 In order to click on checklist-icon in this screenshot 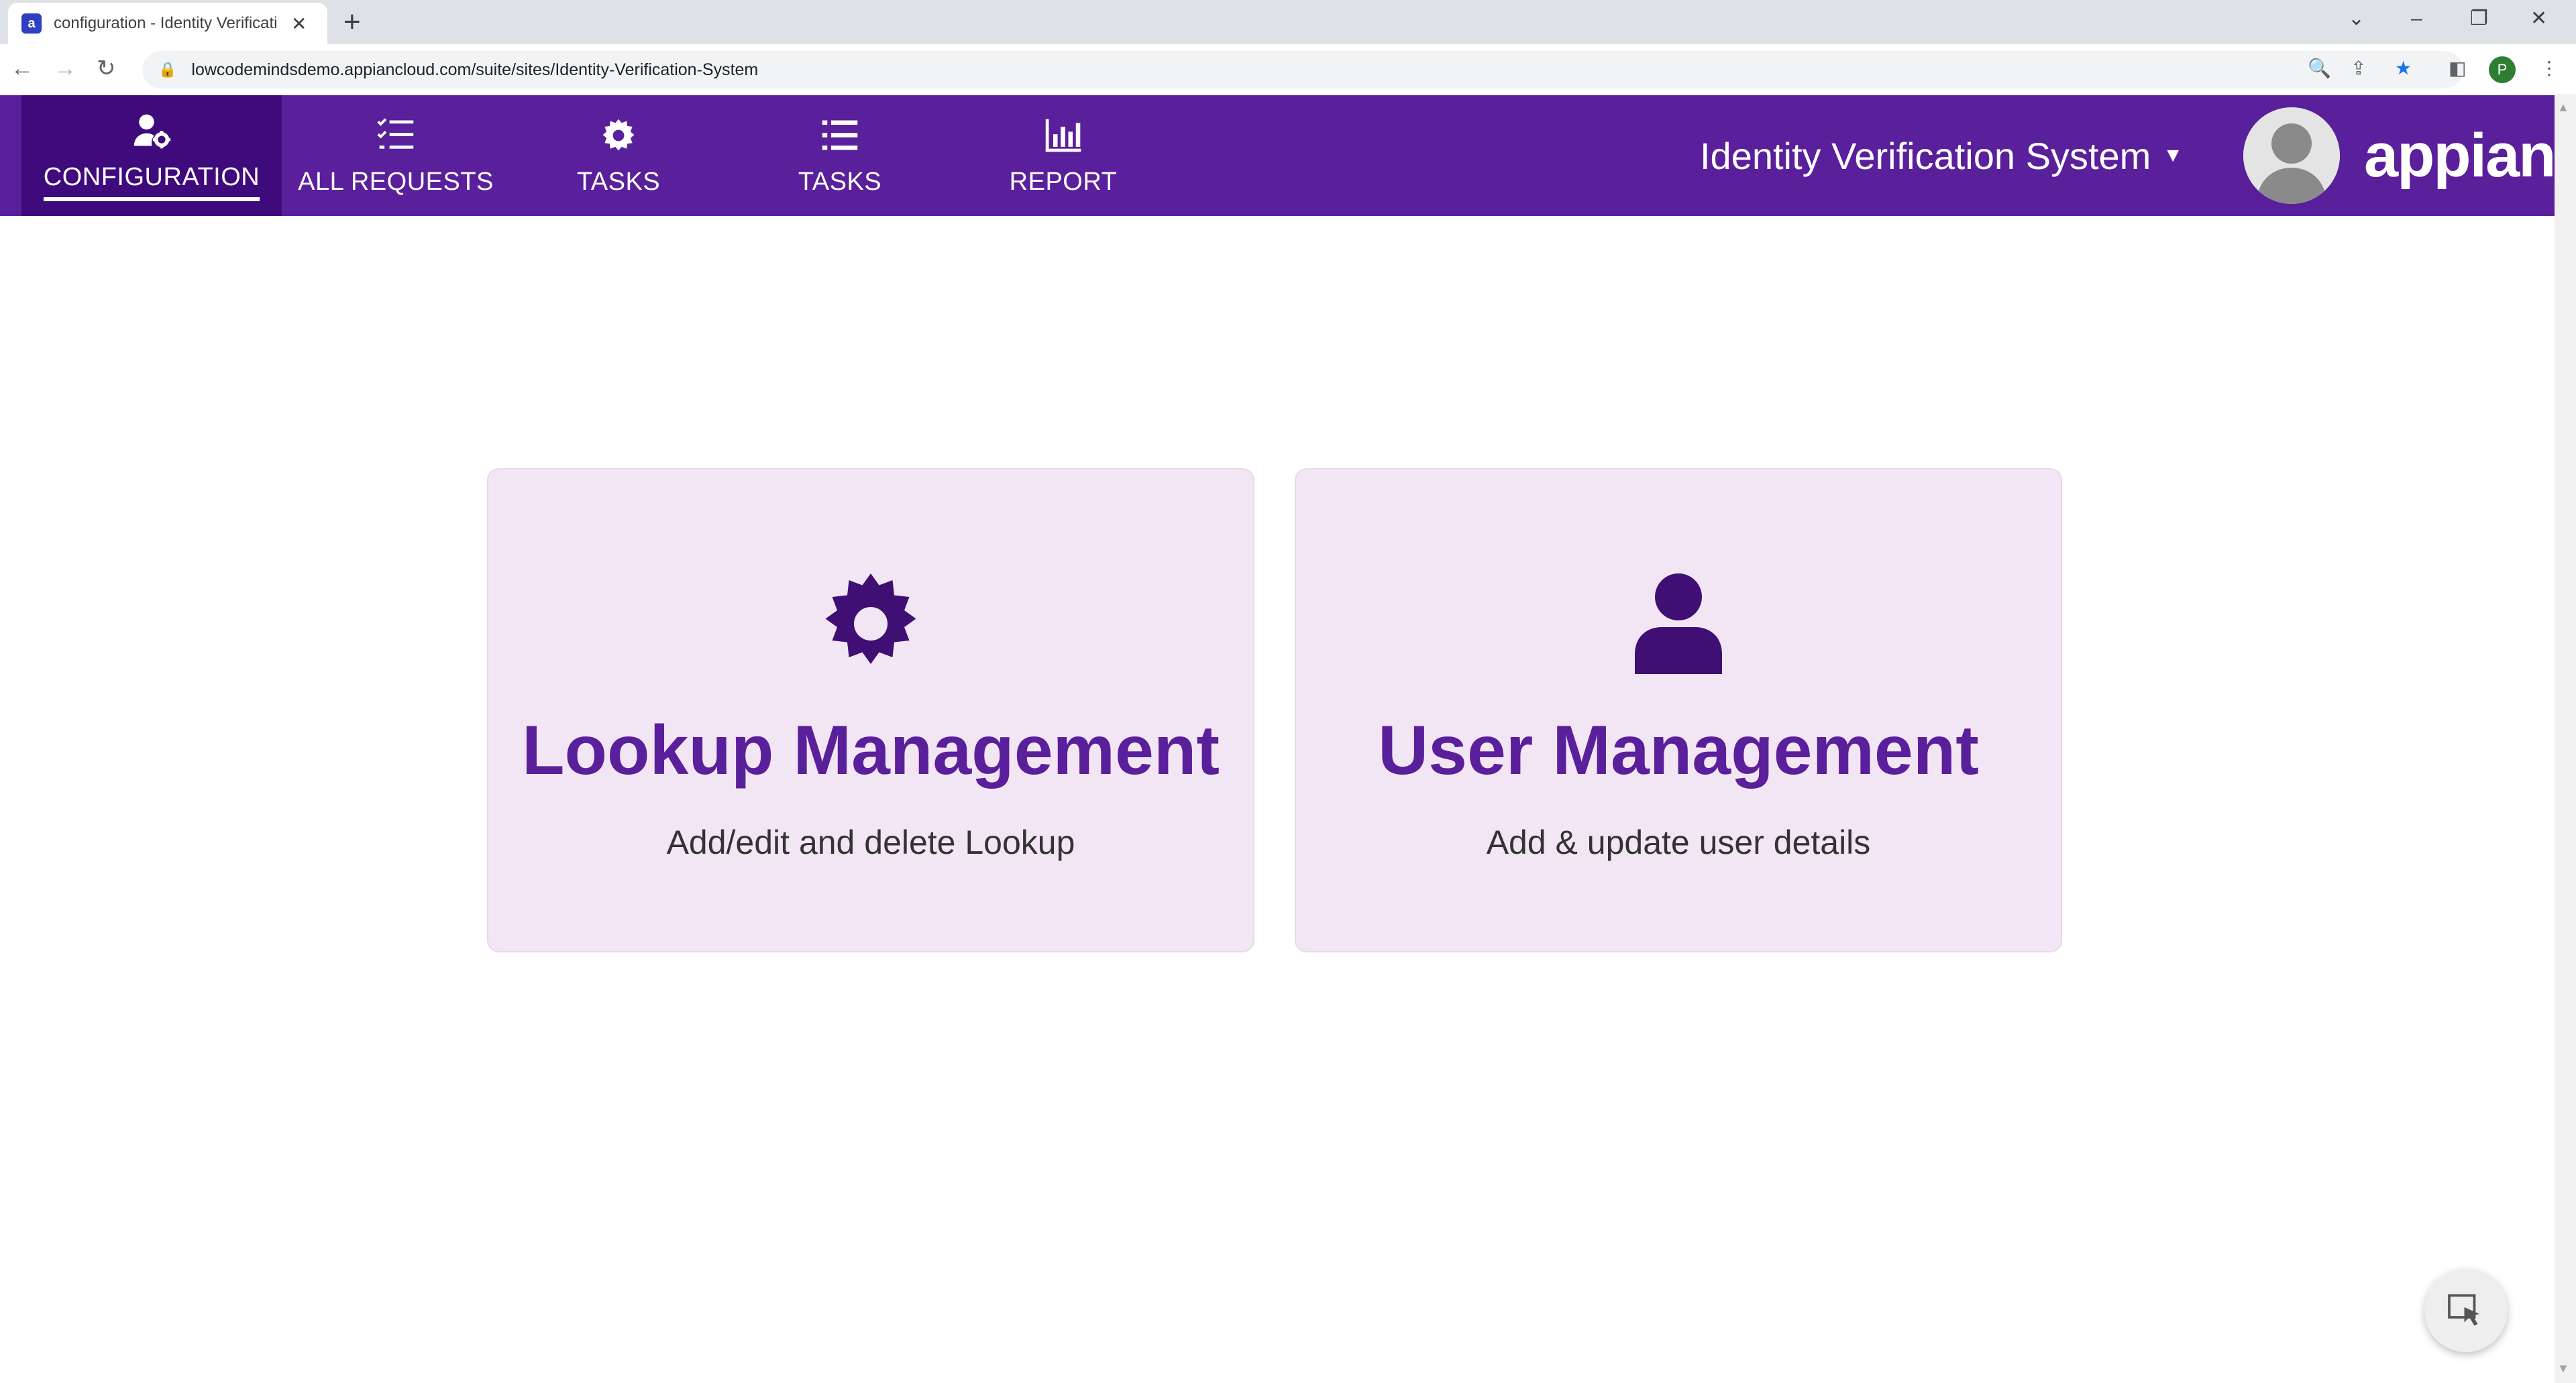, I will do `click(395, 133)`.